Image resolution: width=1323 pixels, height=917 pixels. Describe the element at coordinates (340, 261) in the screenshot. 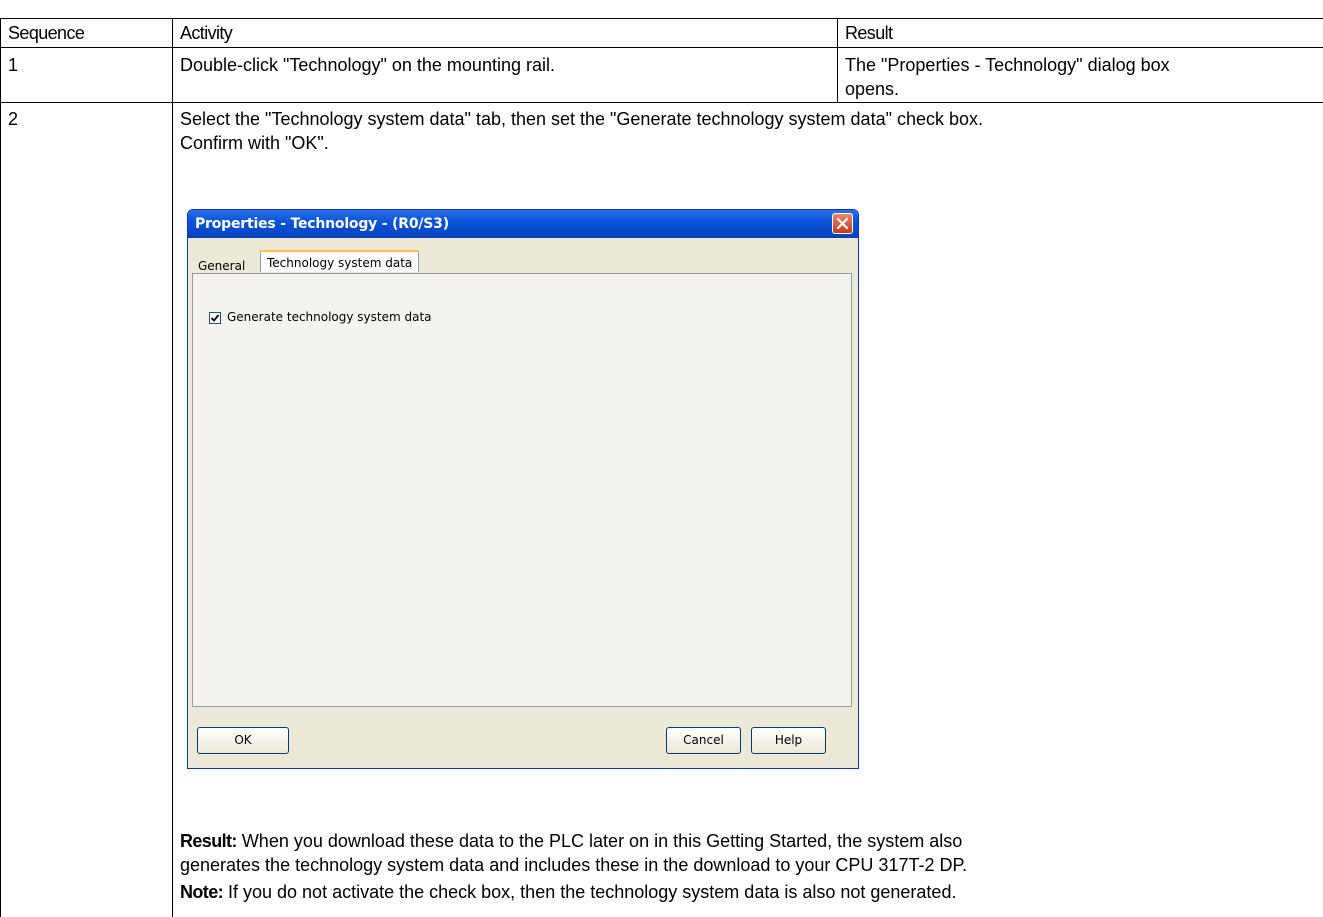

I see `tab-technology-system-data: Technology system data` at that location.